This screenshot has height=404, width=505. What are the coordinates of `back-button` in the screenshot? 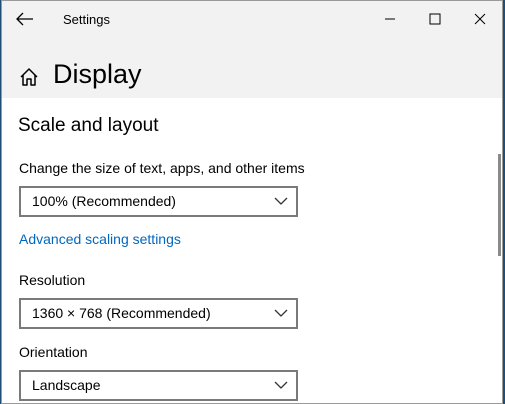 It's located at (25, 19).